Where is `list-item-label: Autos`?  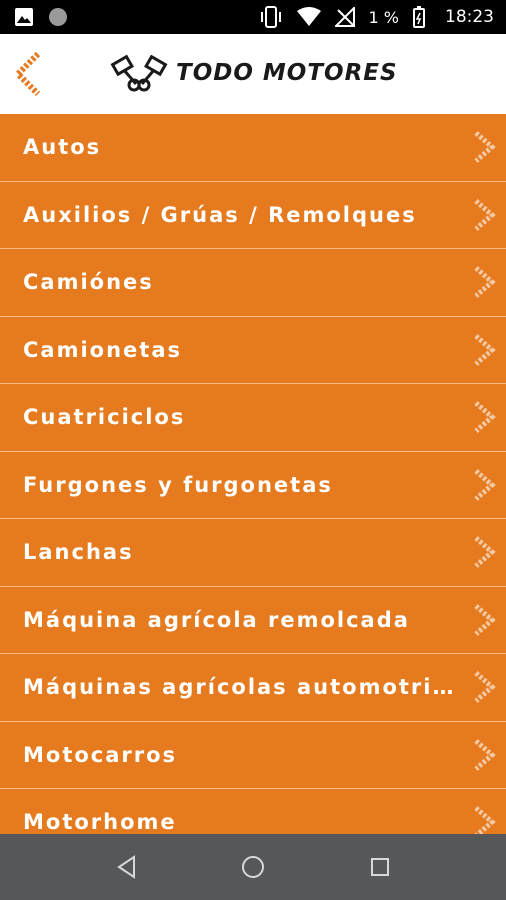
list-item-label: Autos is located at coordinates (62, 147).